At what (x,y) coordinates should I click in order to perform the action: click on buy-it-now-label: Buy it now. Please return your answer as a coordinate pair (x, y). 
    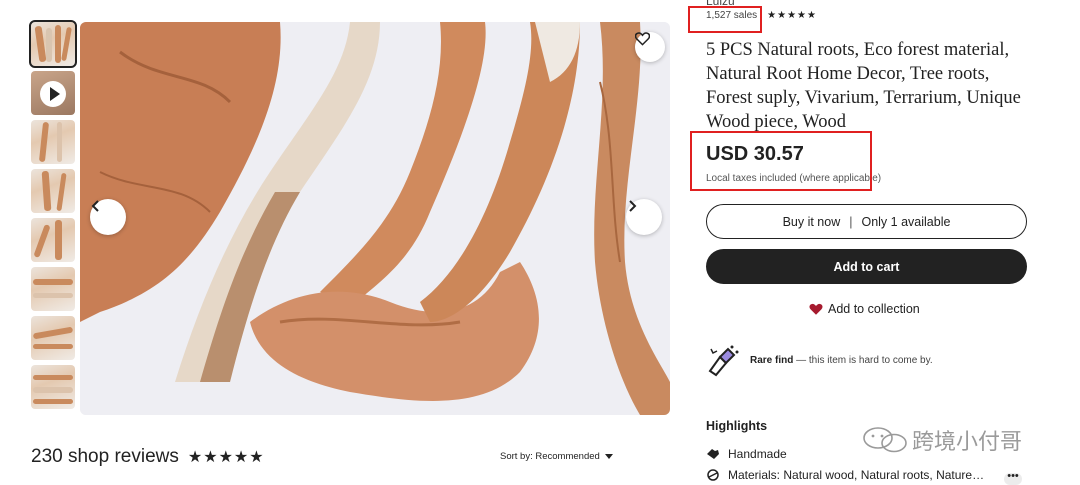
    Looking at the image, I should click on (811, 221).